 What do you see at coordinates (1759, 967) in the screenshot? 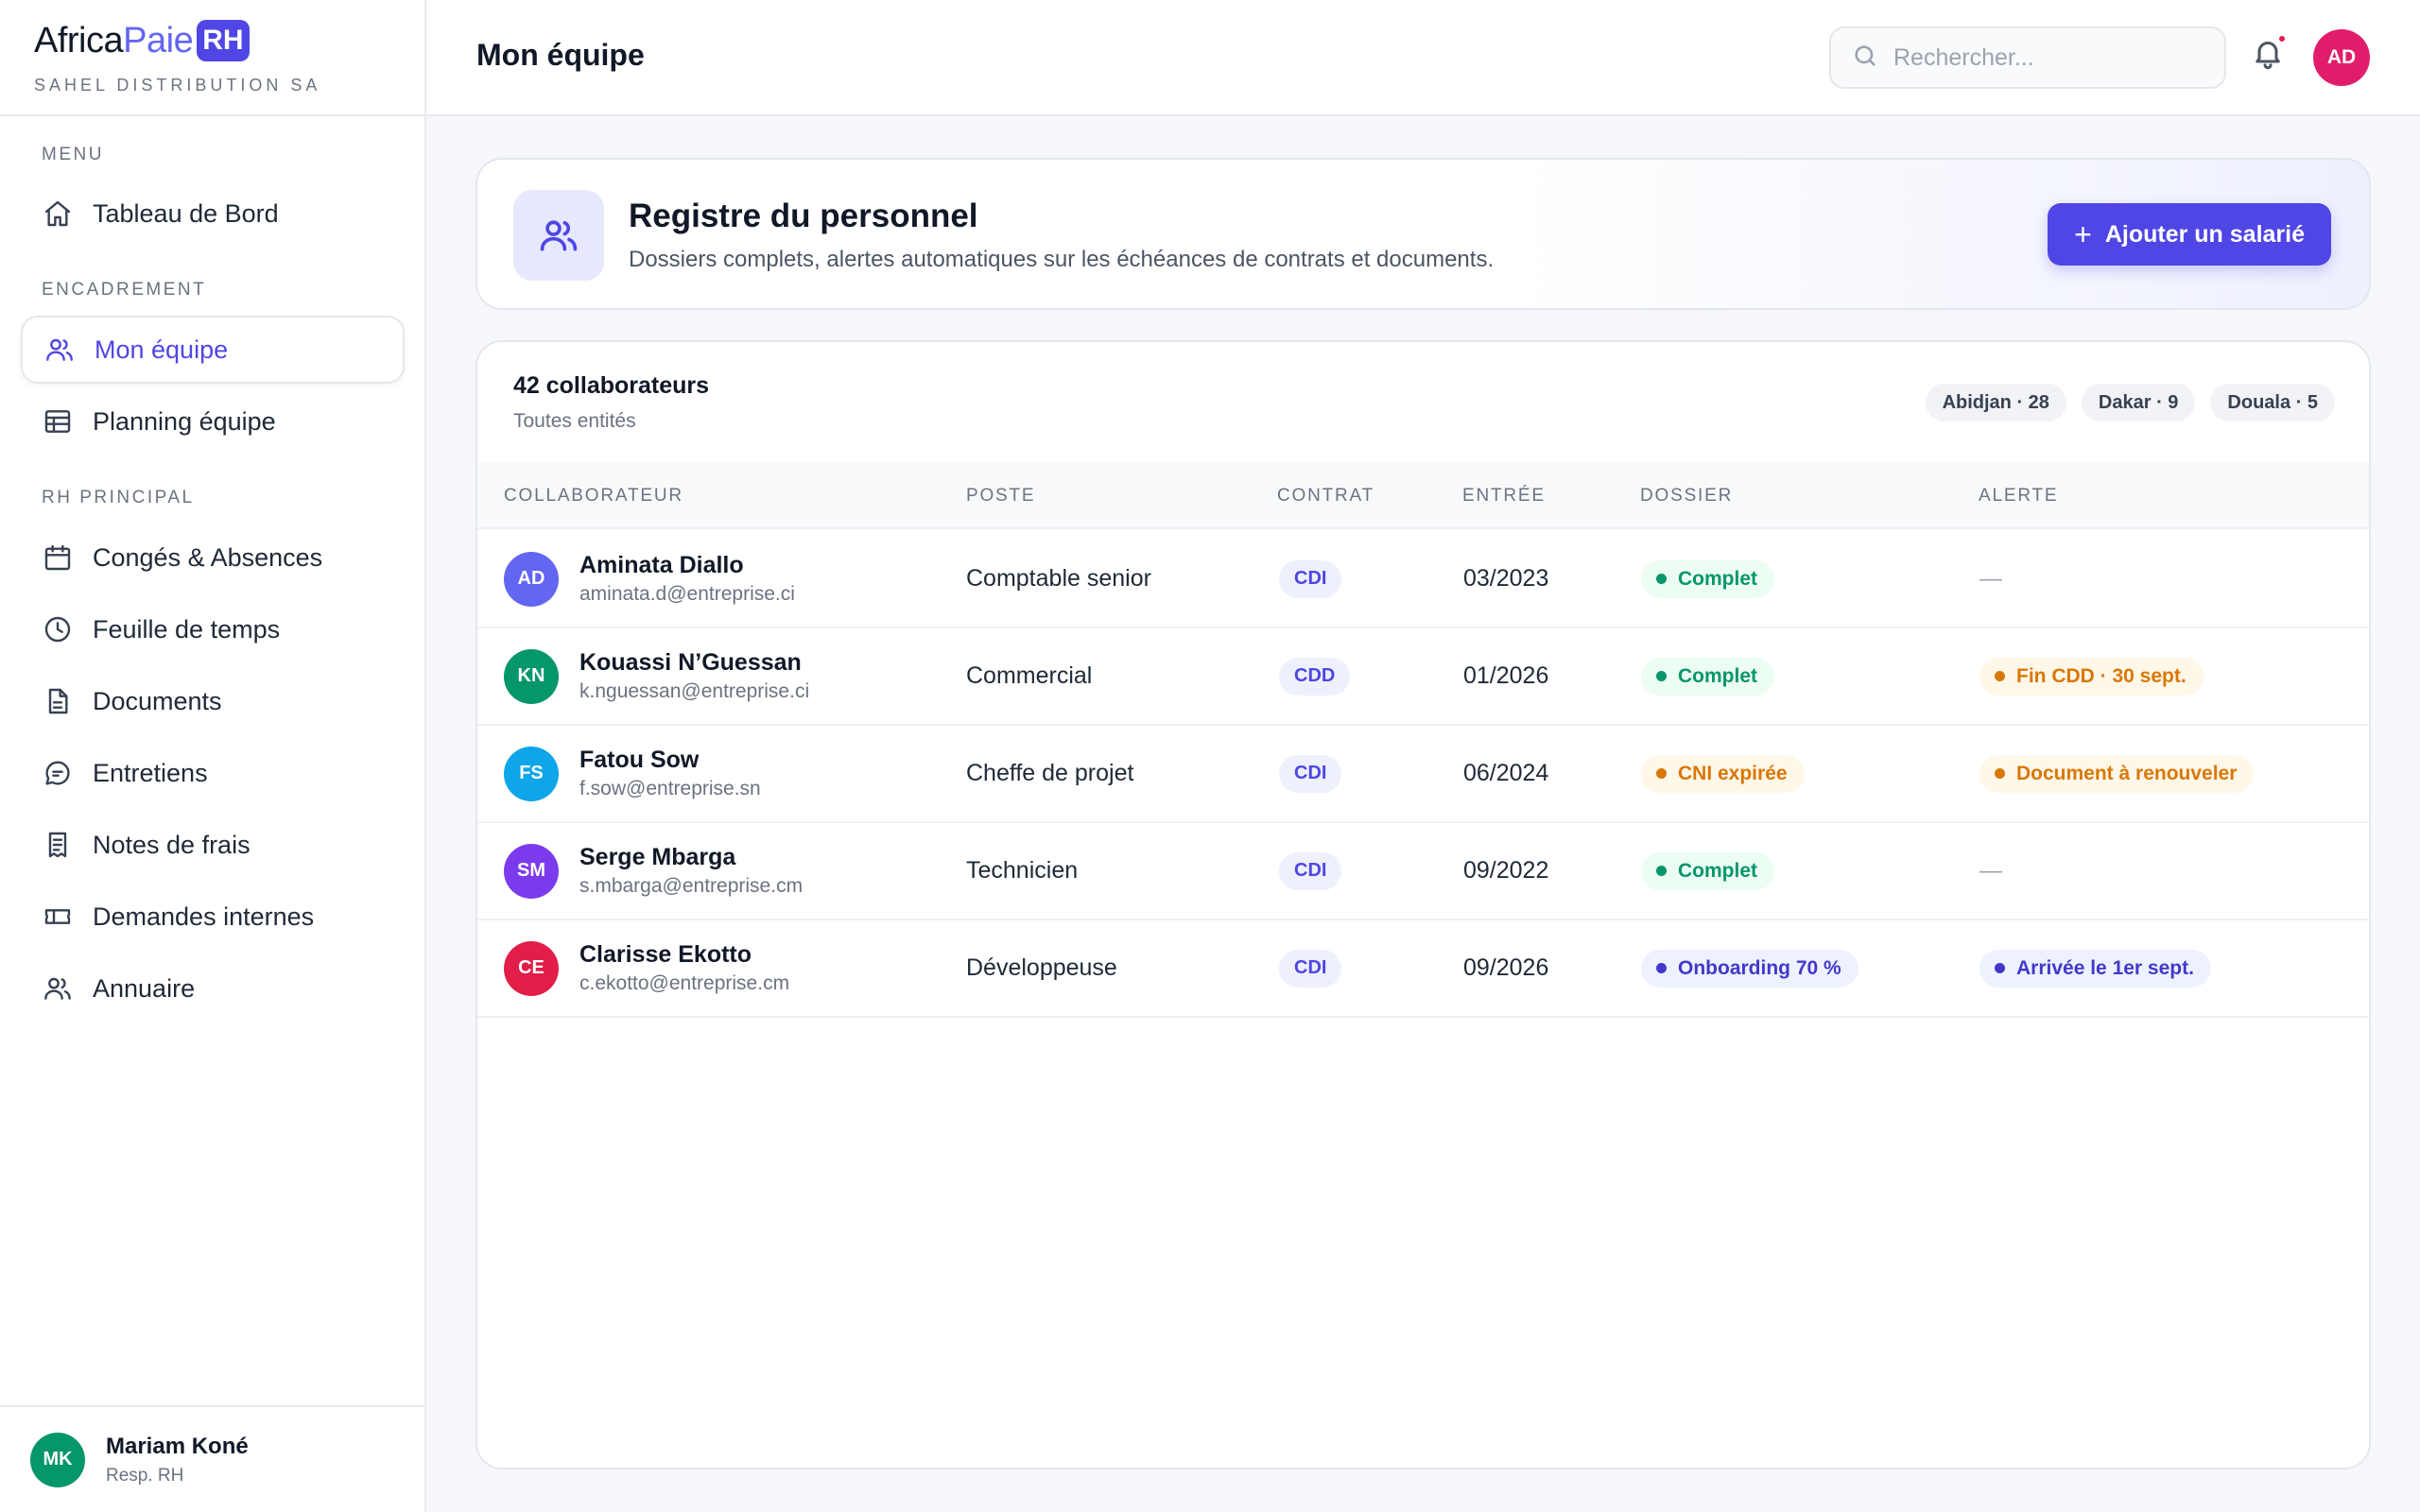
I see `dossier-status-text: Onboarding 70 %` at bounding box center [1759, 967].